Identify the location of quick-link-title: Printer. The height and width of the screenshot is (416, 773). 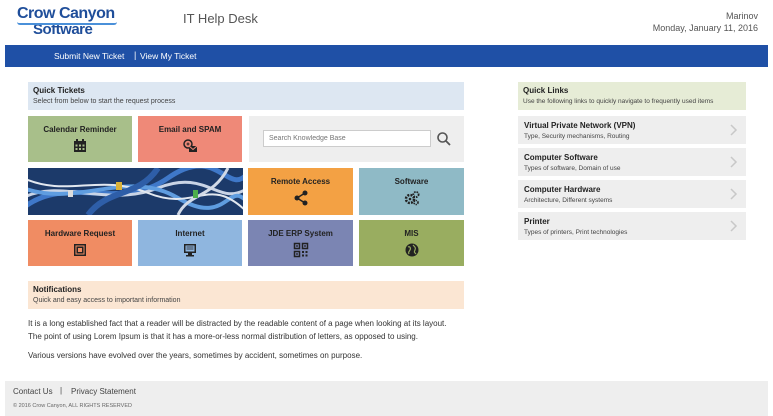
(537, 221).